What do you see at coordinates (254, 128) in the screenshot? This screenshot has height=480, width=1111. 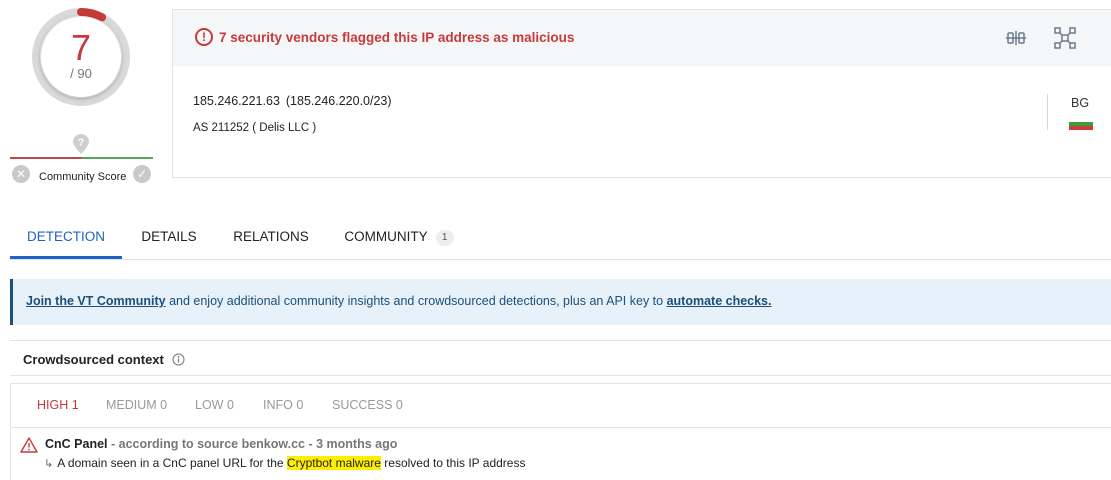 I see `as-owner: AS 211252 ( Delis LLC )` at bounding box center [254, 128].